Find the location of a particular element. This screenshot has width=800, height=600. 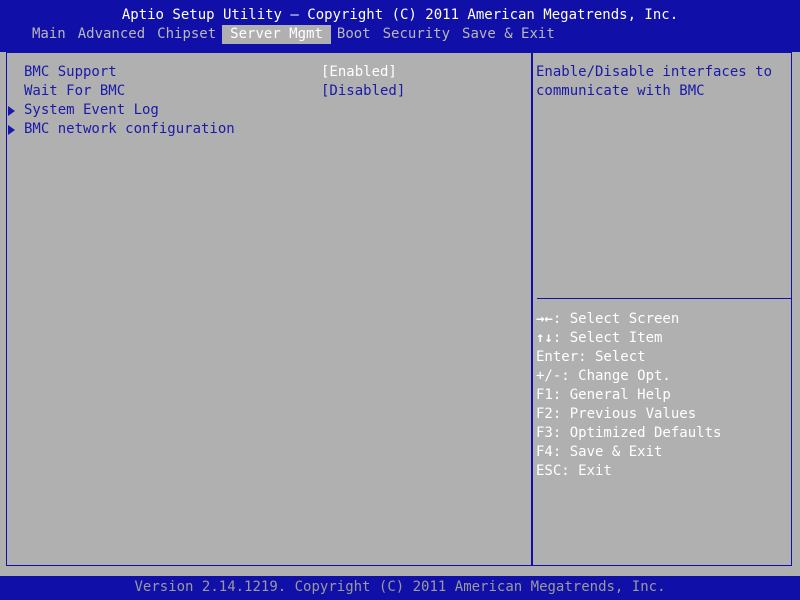

key-legend-f1: F1: General Help is located at coordinates (603, 395).